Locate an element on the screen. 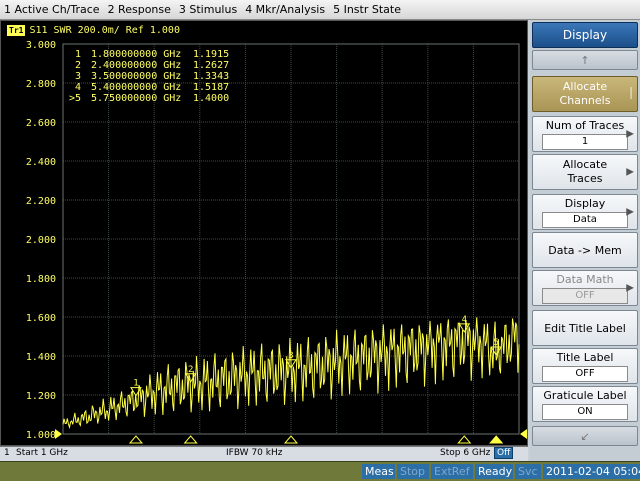 This screenshot has height=481, width=640. softkey-edit-title-label-text: Edit Title Label is located at coordinates (585, 328).